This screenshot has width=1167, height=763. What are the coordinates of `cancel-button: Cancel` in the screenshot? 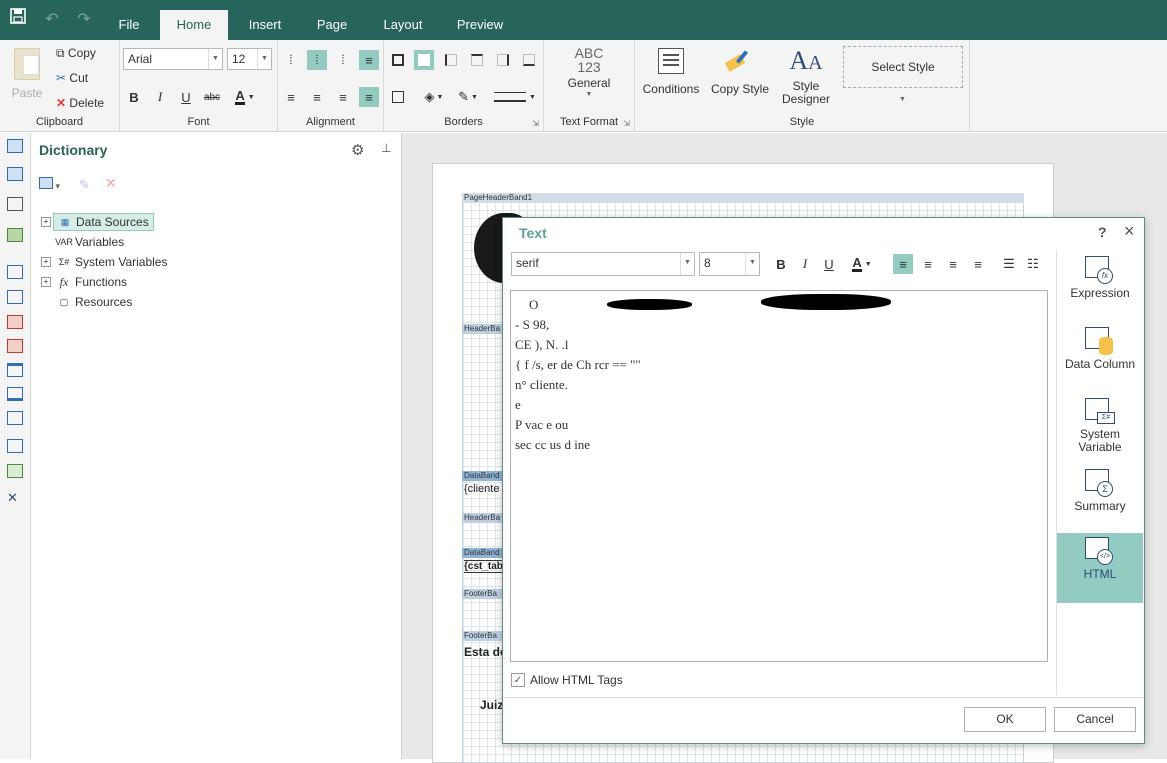 It's located at (1095, 719).